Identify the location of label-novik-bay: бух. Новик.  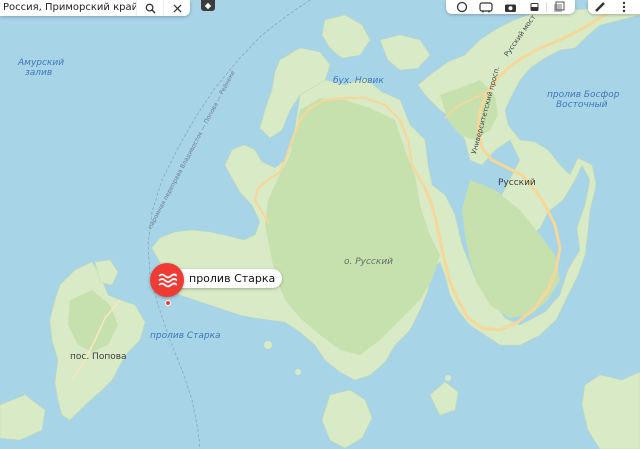
(358, 81).